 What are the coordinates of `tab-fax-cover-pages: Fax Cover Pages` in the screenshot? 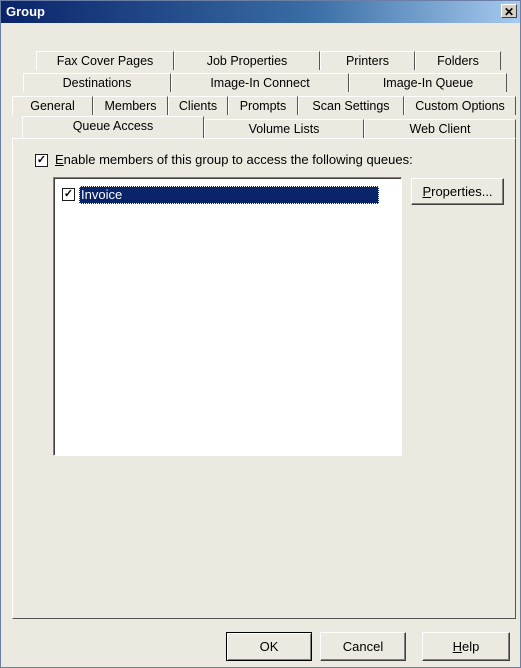 It's located at (105, 60).